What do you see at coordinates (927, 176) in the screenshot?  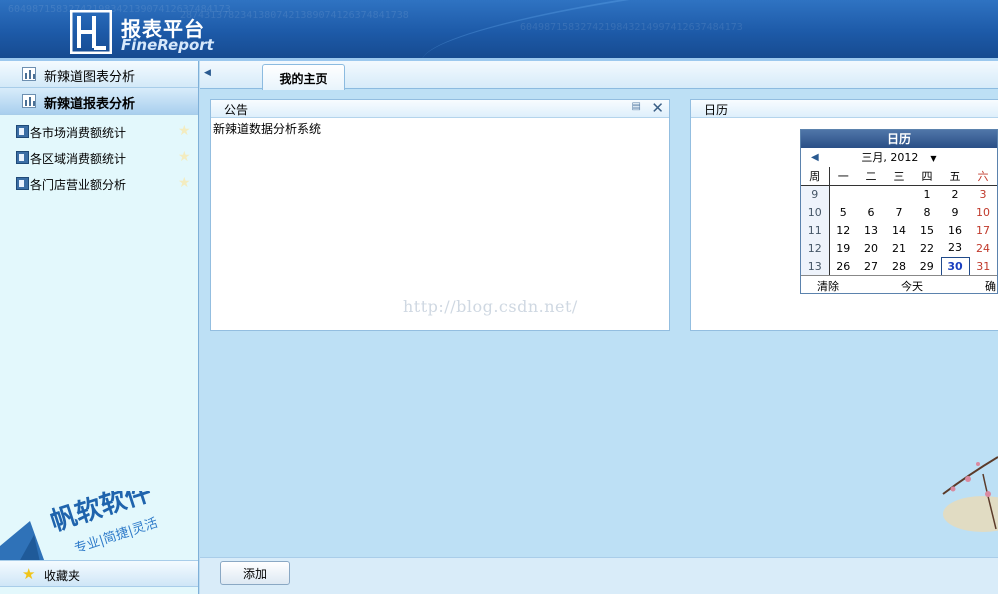 I see `weekday-header: 四` at bounding box center [927, 176].